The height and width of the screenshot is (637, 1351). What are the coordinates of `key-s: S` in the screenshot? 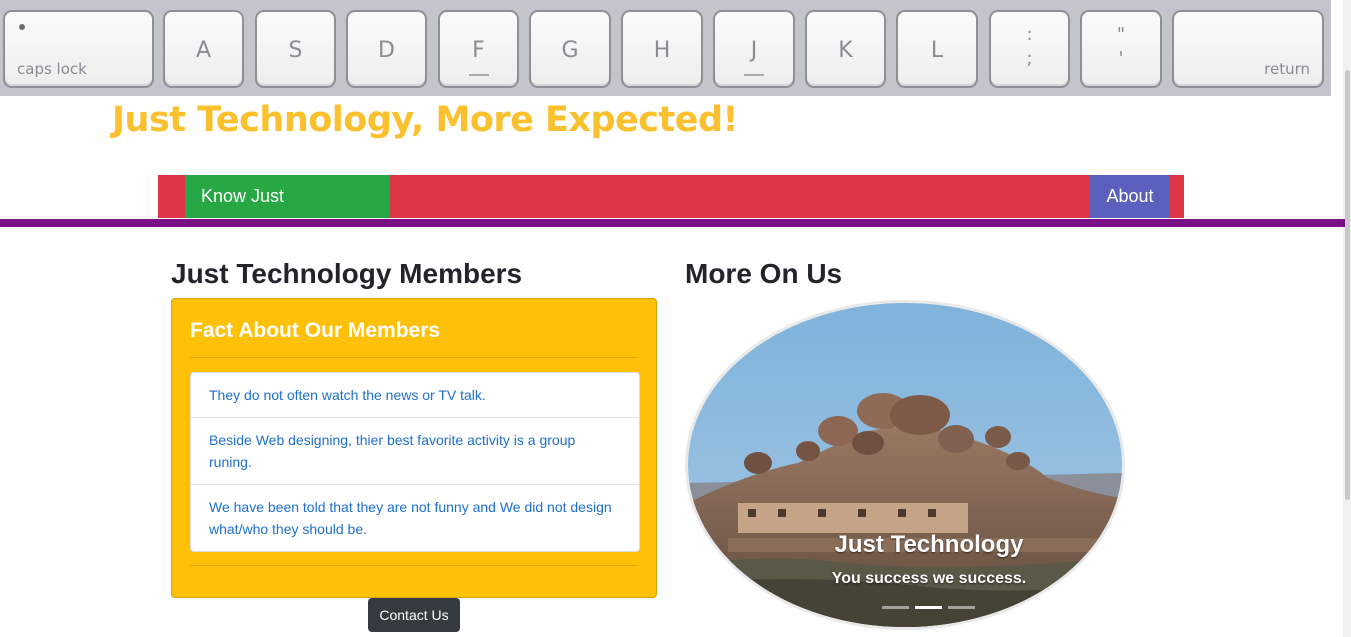 It's located at (295, 49).